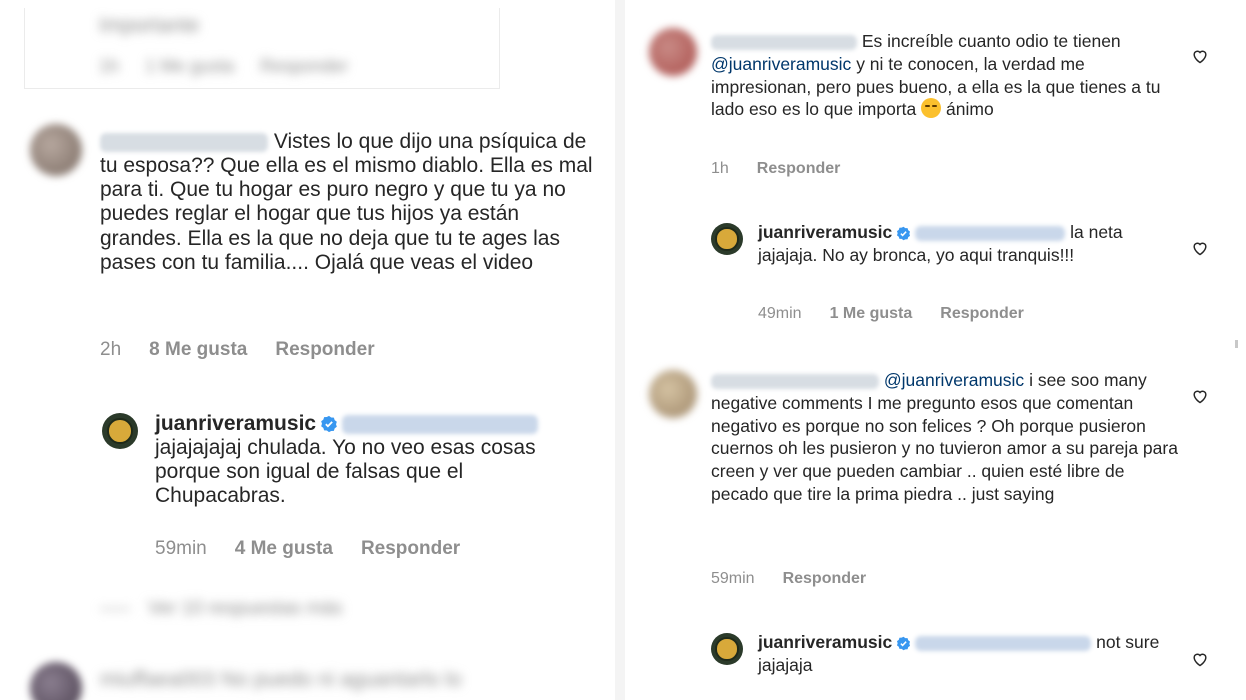  I want to click on blurred-reply: Responder, so click(304, 66).